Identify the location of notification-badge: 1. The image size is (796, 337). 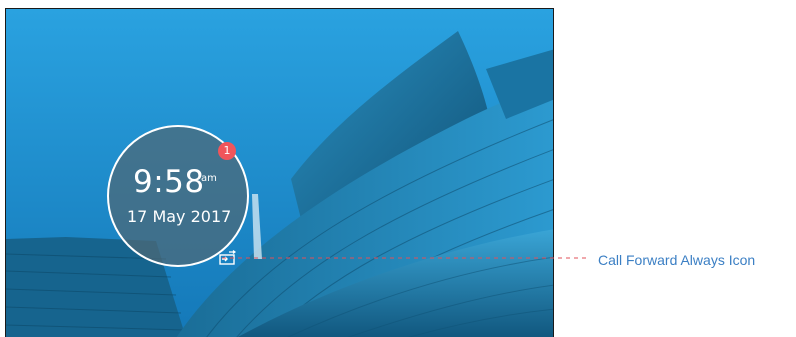
(227, 151).